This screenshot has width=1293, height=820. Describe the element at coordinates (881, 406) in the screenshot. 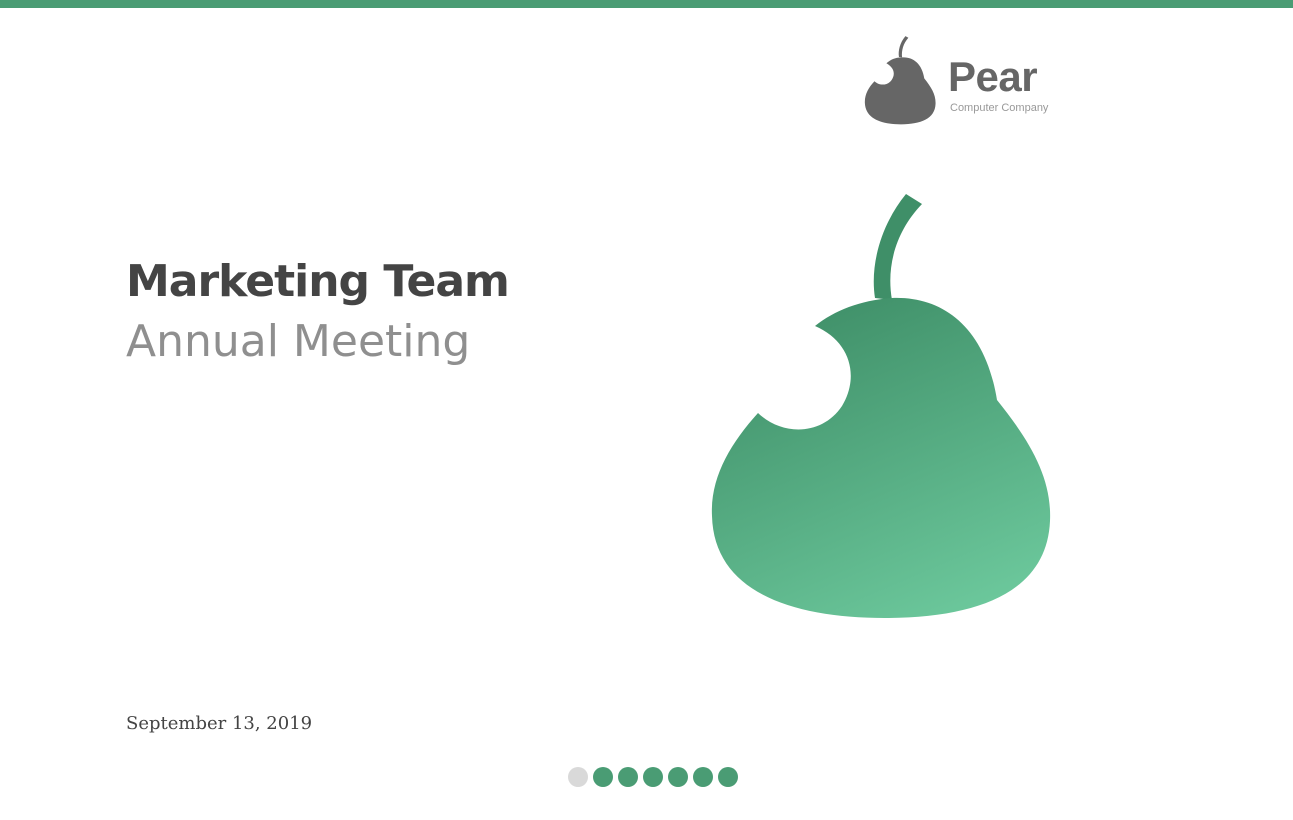

I see `pear-hero-icon` at that location.